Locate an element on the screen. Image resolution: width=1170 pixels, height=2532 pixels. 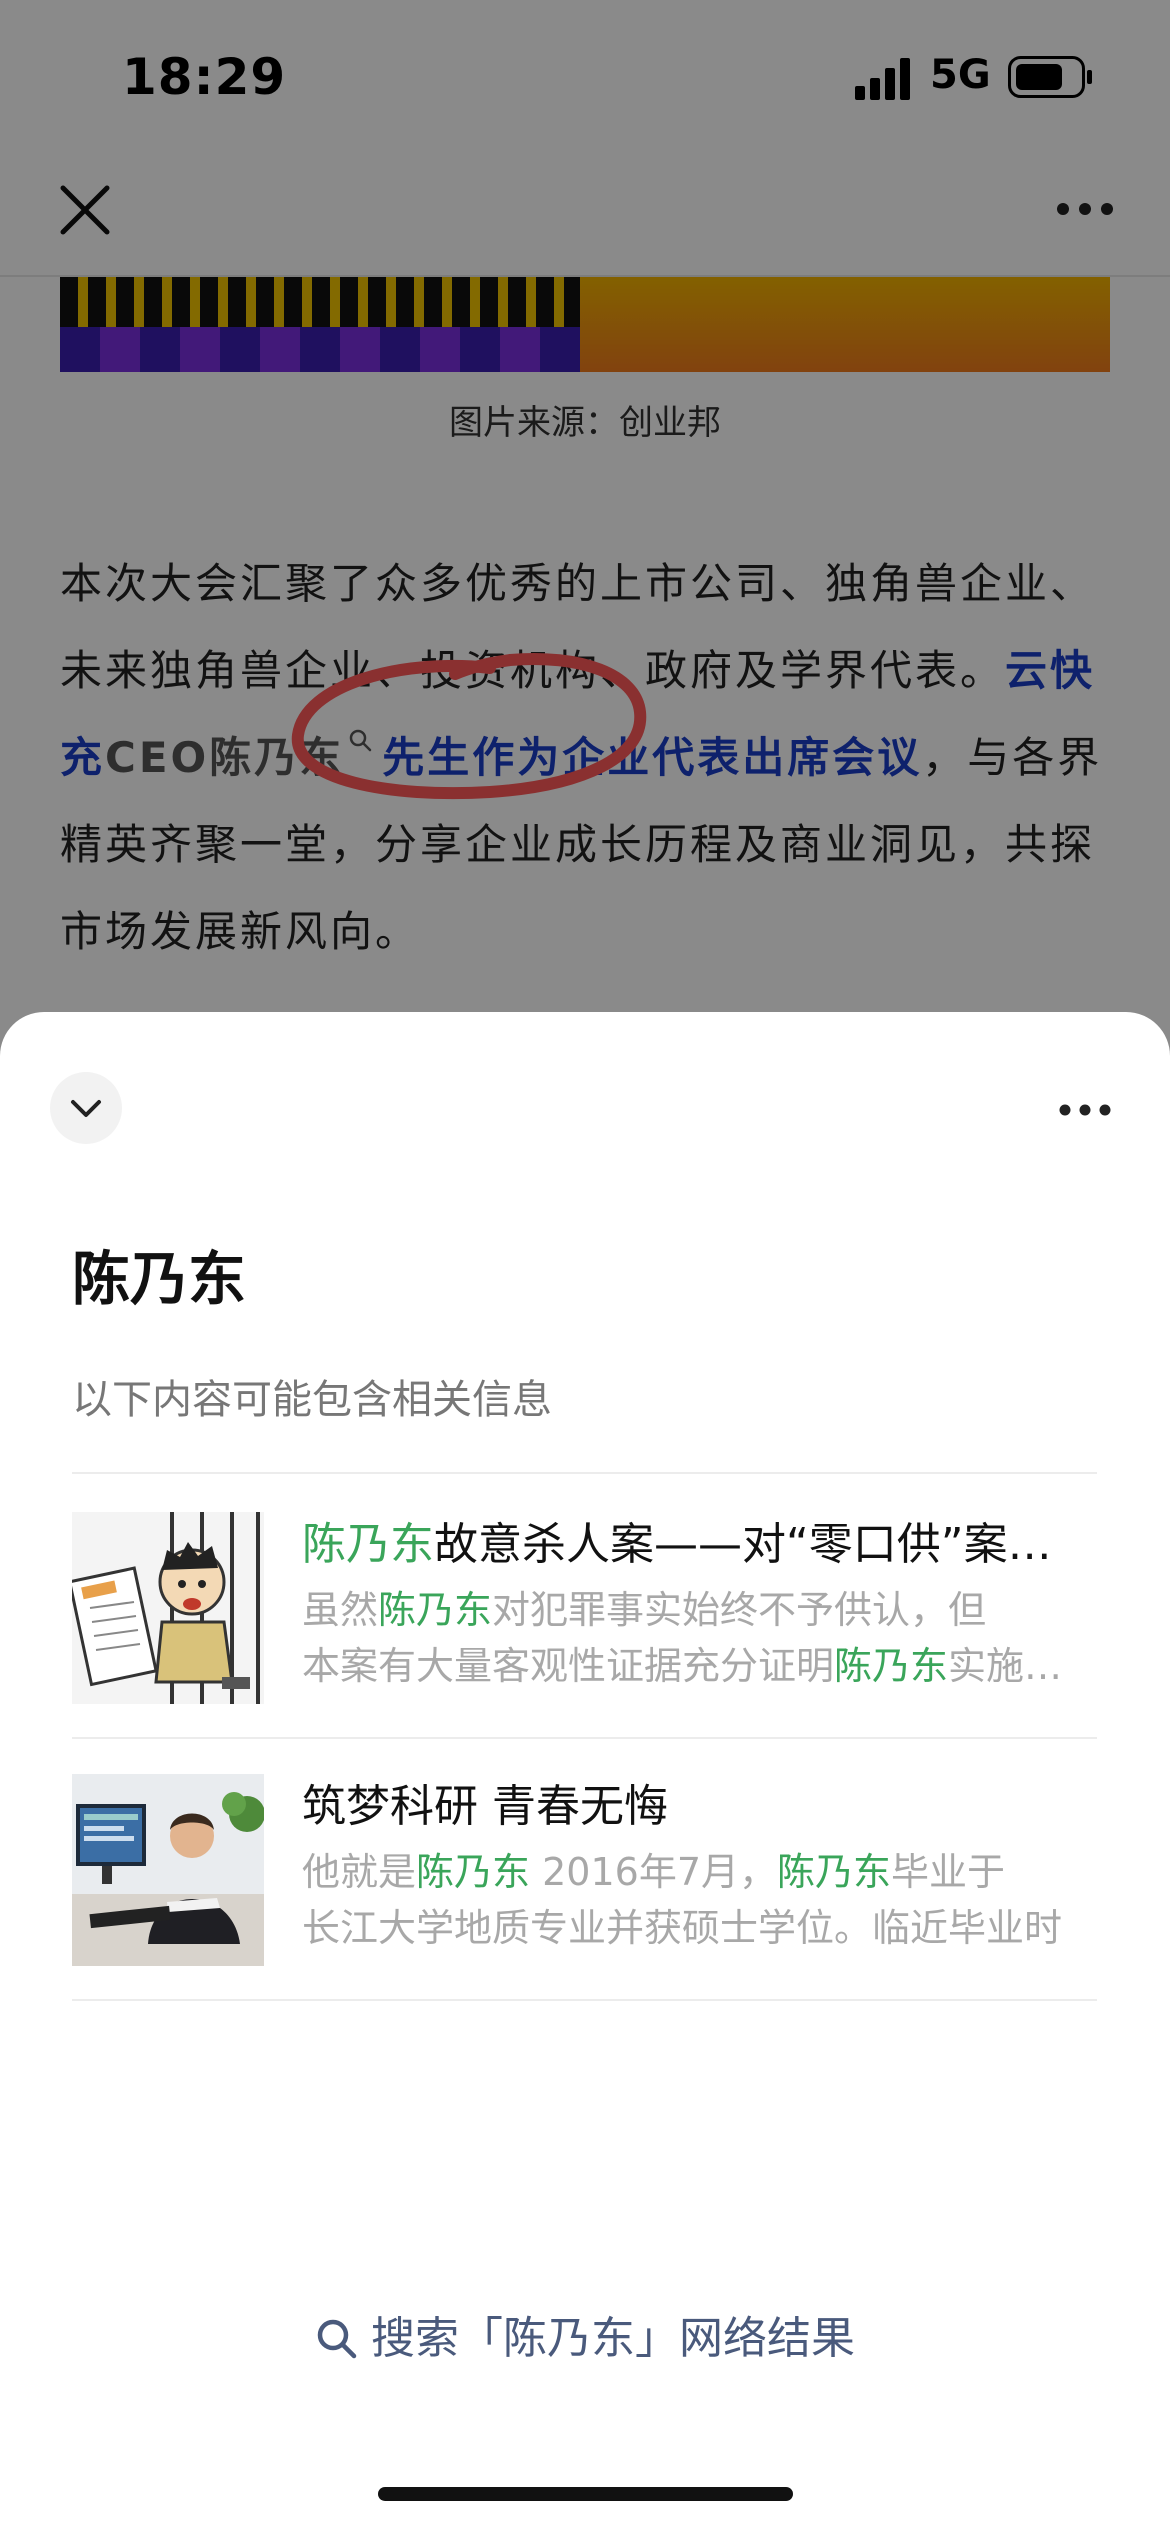
snippet-text: 长江大学地质专业并获硕士学位。临近毕业时 is located at coordinates (682, 1928).